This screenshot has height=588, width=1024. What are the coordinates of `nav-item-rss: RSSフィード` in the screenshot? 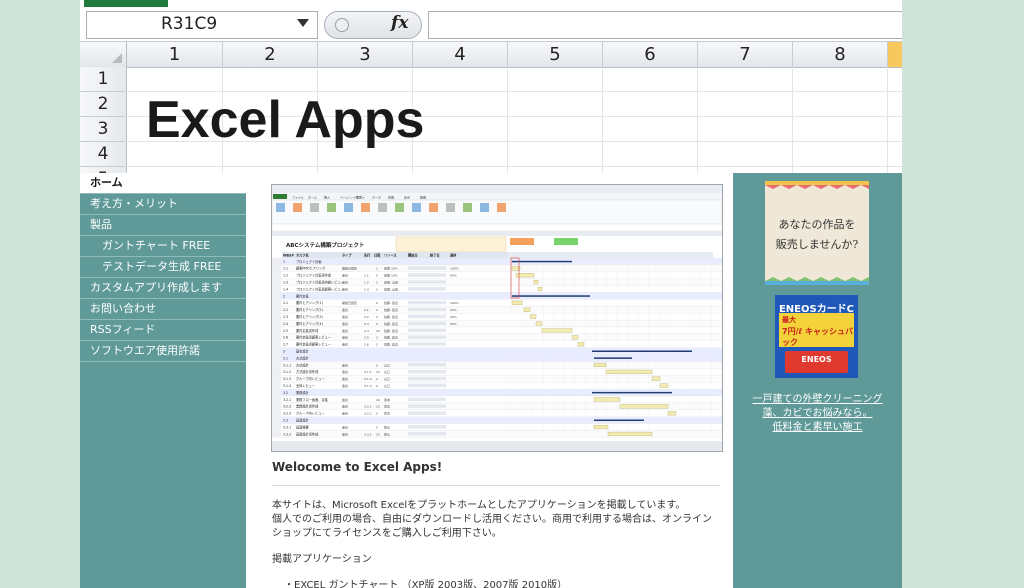 It's located at (163, 330).